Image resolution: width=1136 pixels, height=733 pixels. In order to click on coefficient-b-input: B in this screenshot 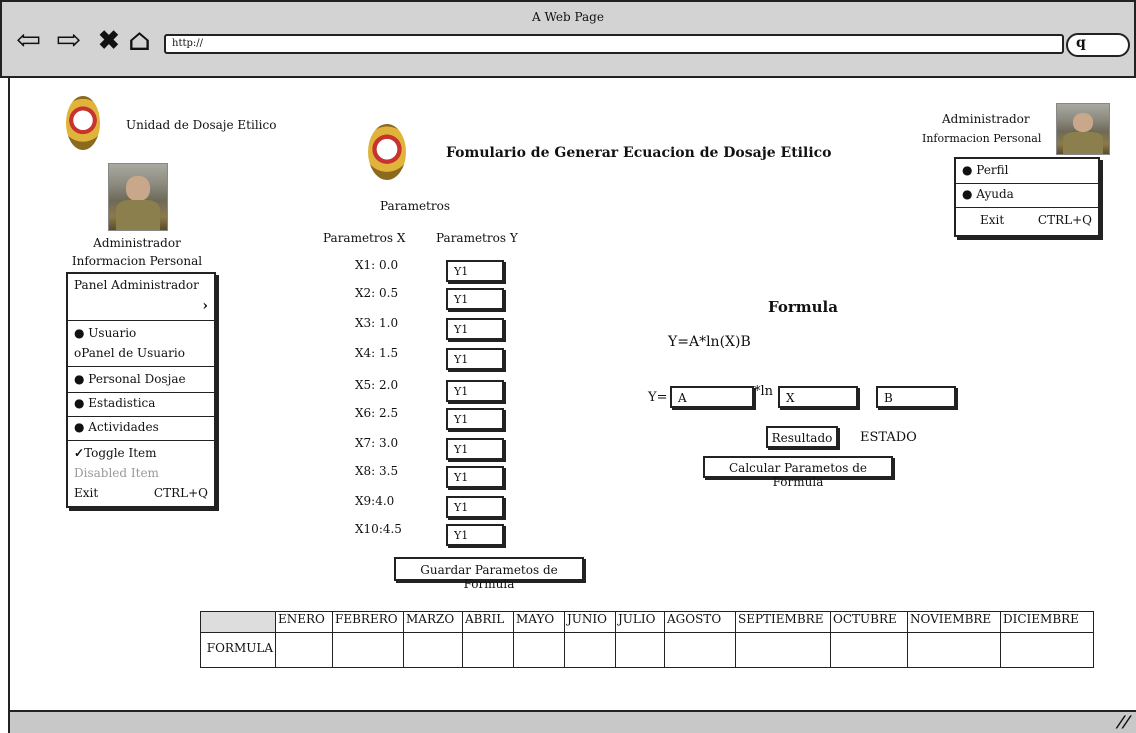, I will do `click(916, 397)`.